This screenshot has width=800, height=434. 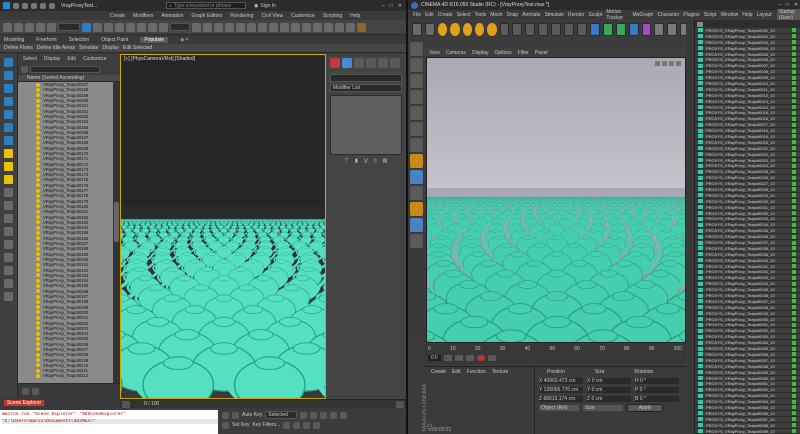 What do you see at coordinates (116, 222) in the screenshot?
I see `explorer-scroll-thumb` at bounding box center [116, 222].